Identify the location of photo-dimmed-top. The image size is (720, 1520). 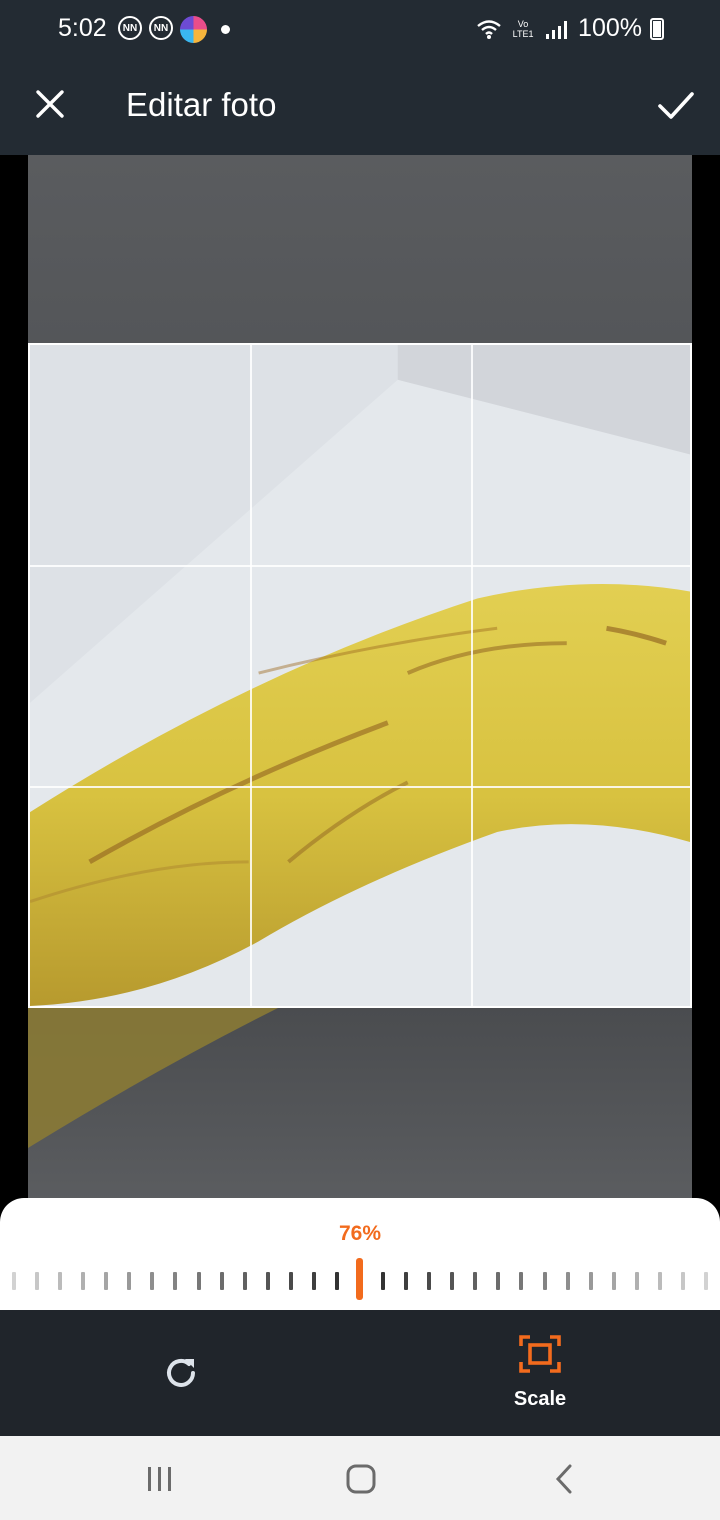
(360, 249).